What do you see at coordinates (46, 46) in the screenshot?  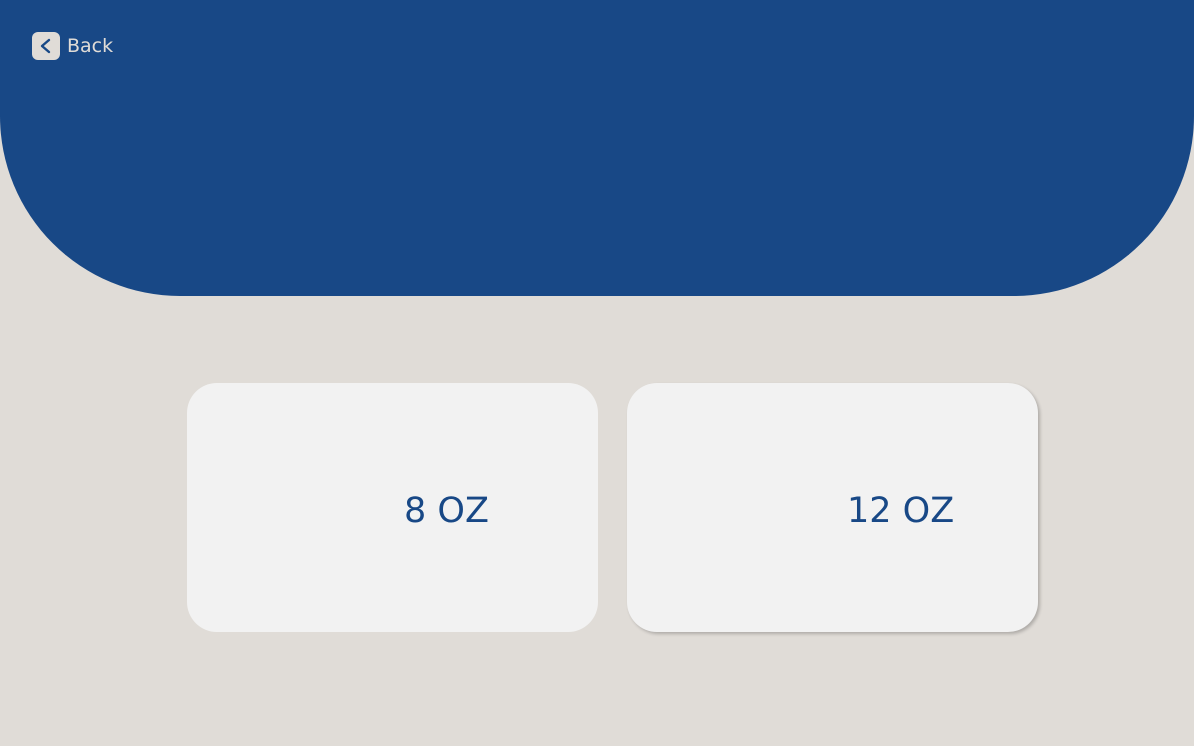 I see `chevron-left-icon` at bounding box center [46, 46].